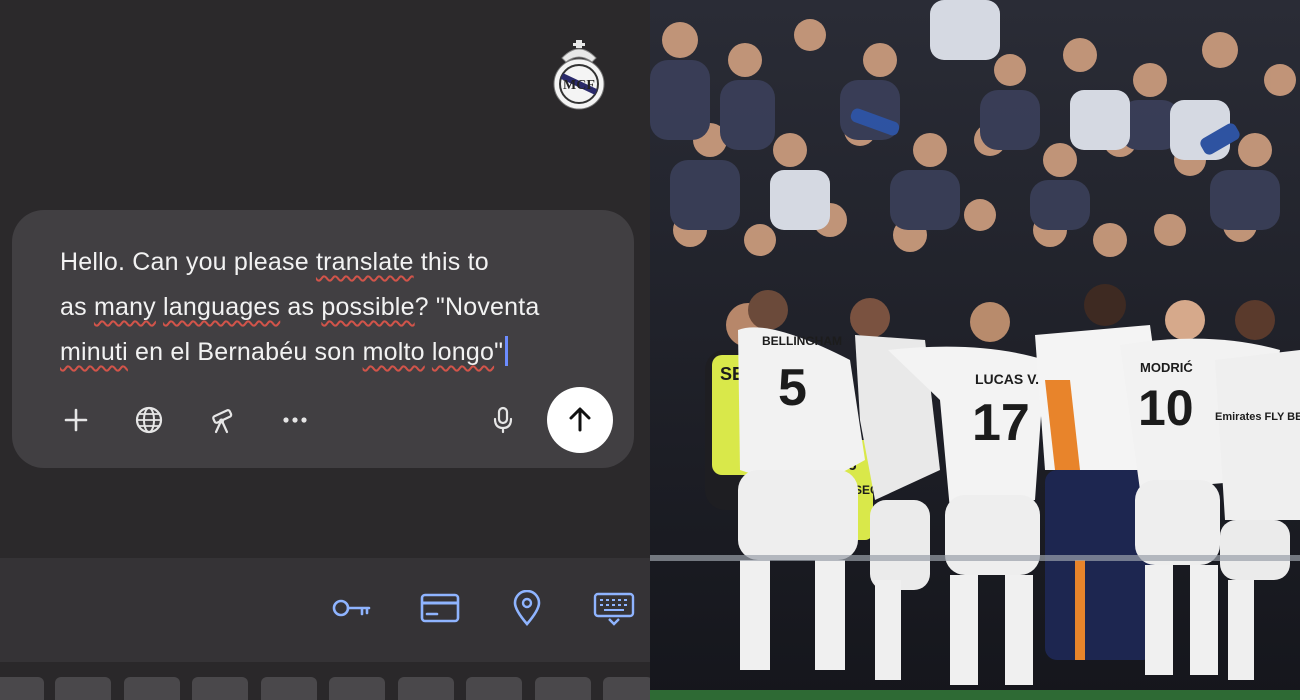  Describe the element at coordinates (76, 420) in the screenshot. I see `plus-icon` at that location.